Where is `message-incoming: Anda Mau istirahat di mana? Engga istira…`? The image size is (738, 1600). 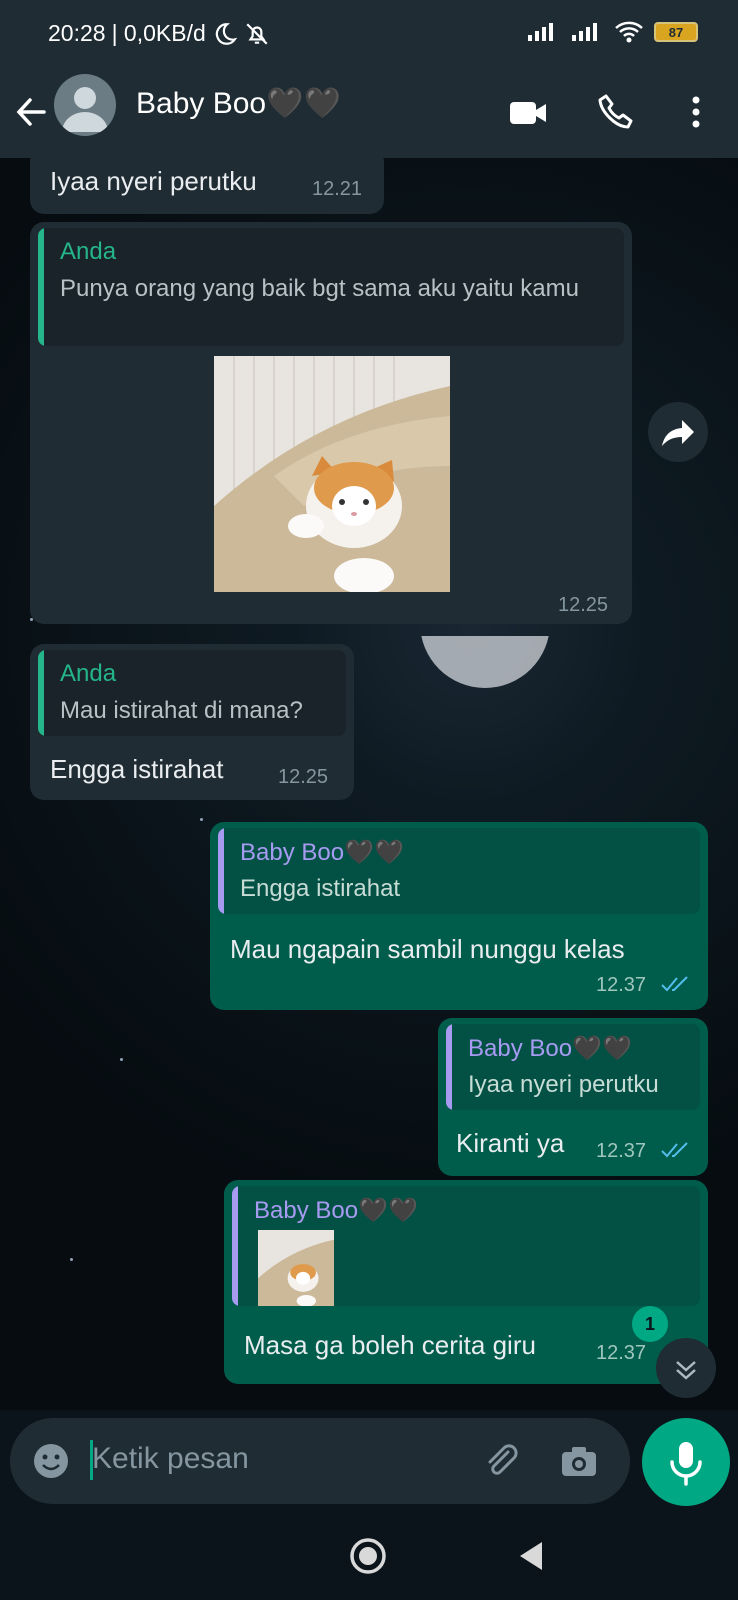 message-incoming: Anda Mau istirahat di mana? Engga istira… is located at coordinates (192, 722).